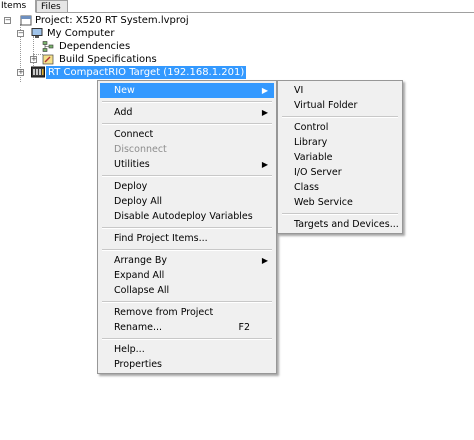 The height and width of the screenshot is (440, 474). Describe the element at coordinates (95, 46) in the screenshot. I see `tree-label-dependencies: Dependencies` at that location.